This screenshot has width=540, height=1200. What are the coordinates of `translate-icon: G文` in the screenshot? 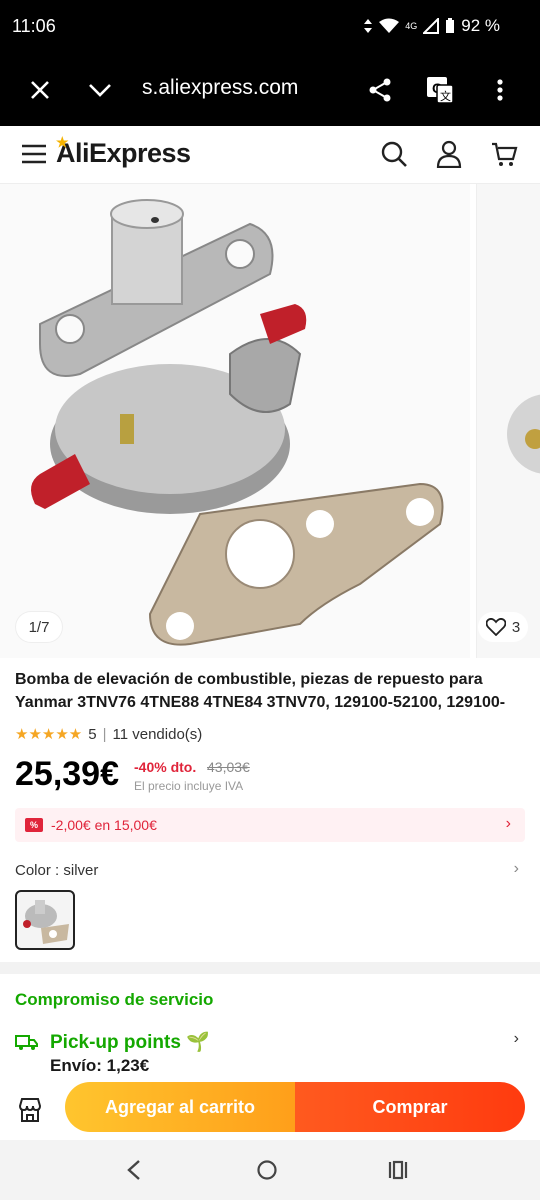 It's located at (440, 90).